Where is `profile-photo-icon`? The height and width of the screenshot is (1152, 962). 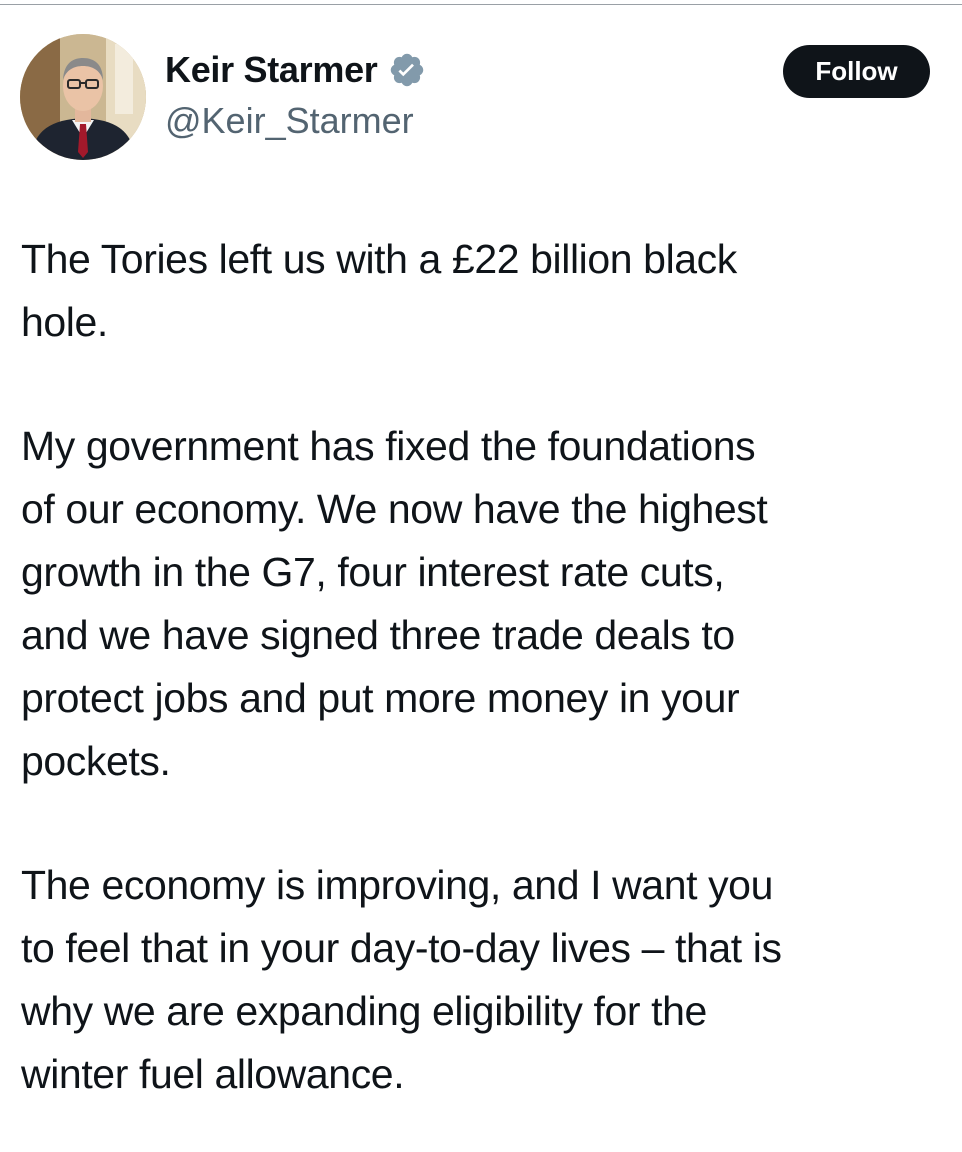 profile-photo-icon is located at coordinates (83, 97).